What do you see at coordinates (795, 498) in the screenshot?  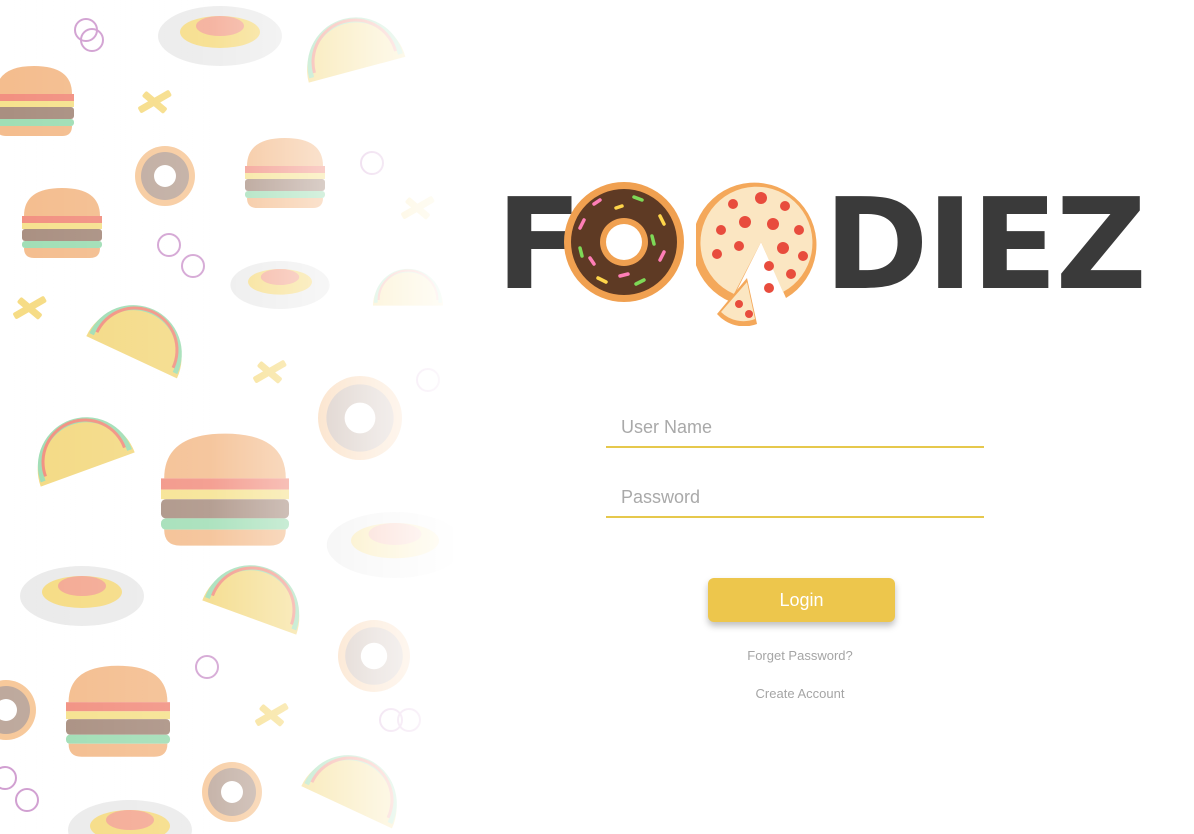 I see `password-input` at bounding box center [795, 498].